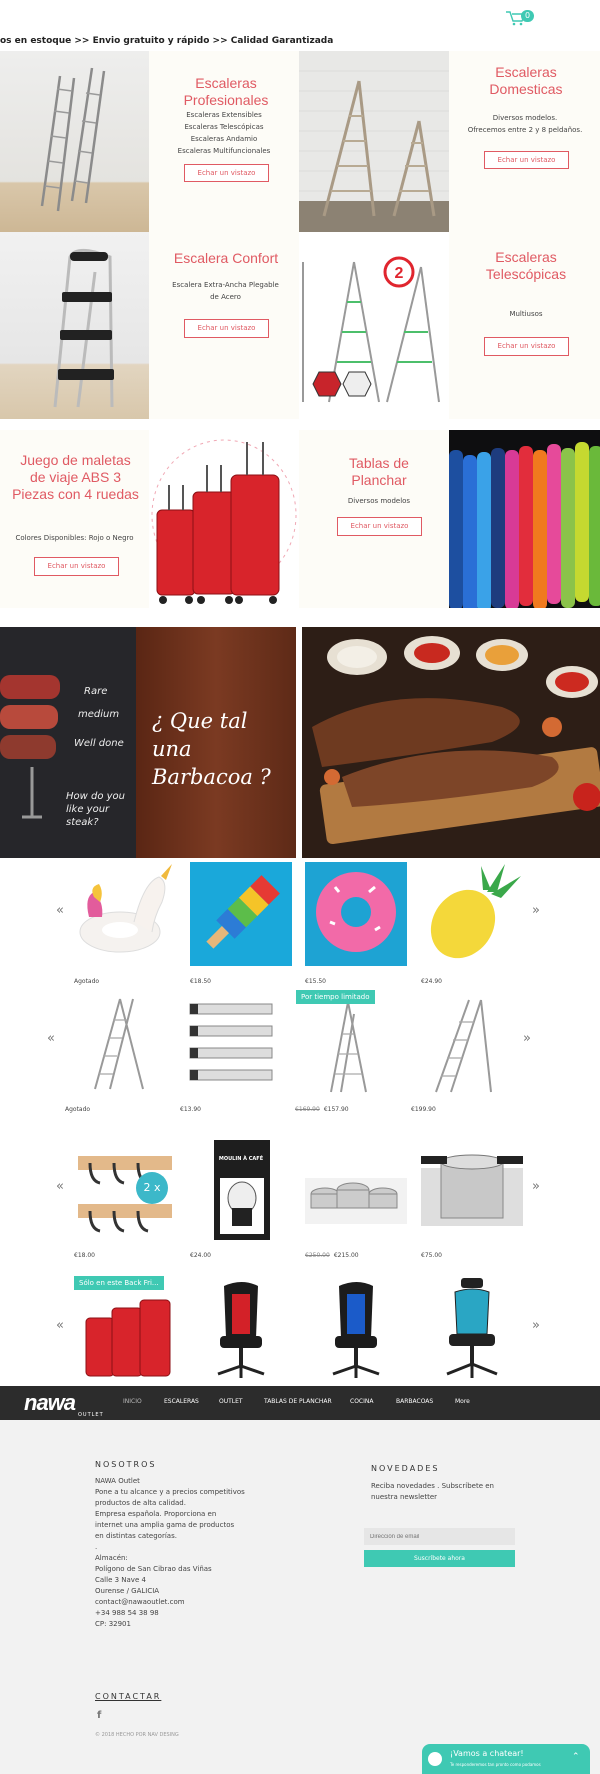  What do you see at coordinates (224, 115) in the screenshot?
I see `card-profesionales-line: Escaleras Extensibles` at bounding box center [224, 115].